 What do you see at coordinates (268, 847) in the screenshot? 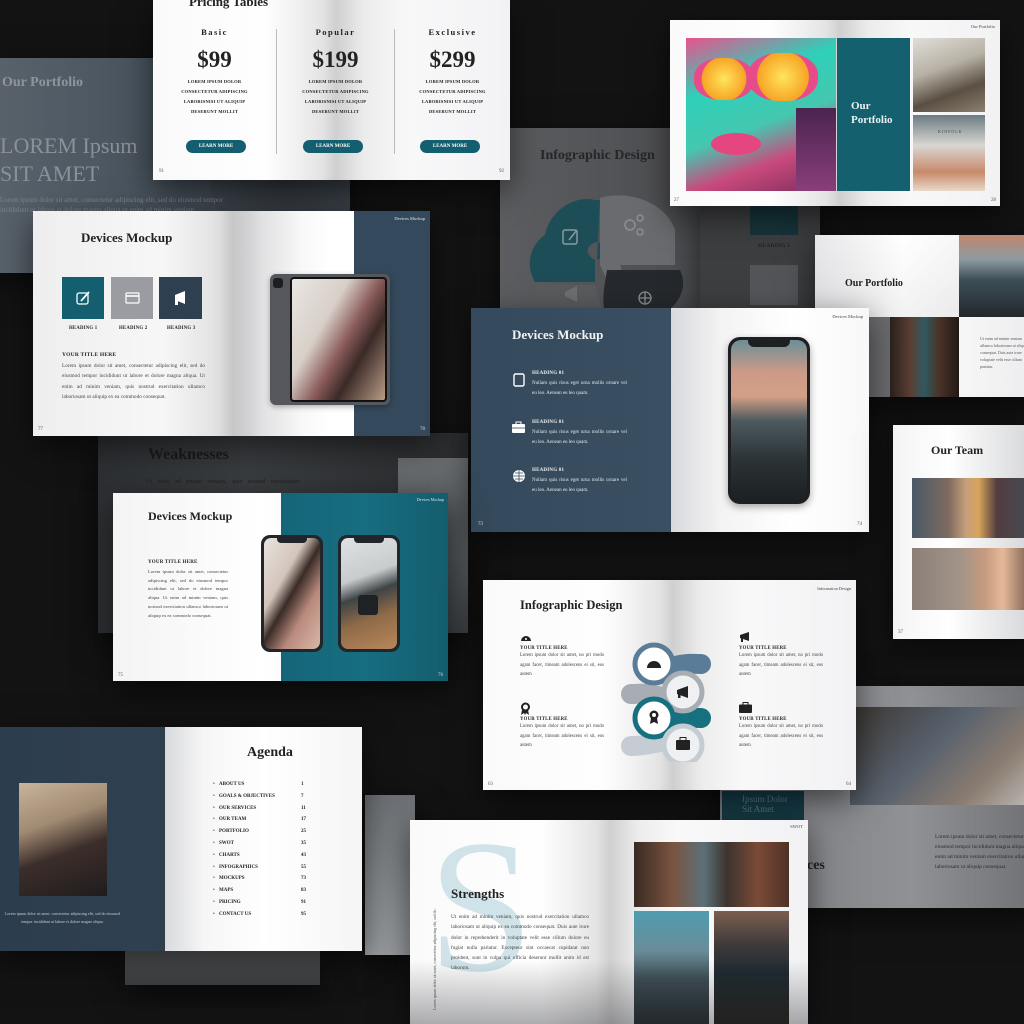
I see `agenda-item: • SWOT 35` at bounding box center [268, 847].